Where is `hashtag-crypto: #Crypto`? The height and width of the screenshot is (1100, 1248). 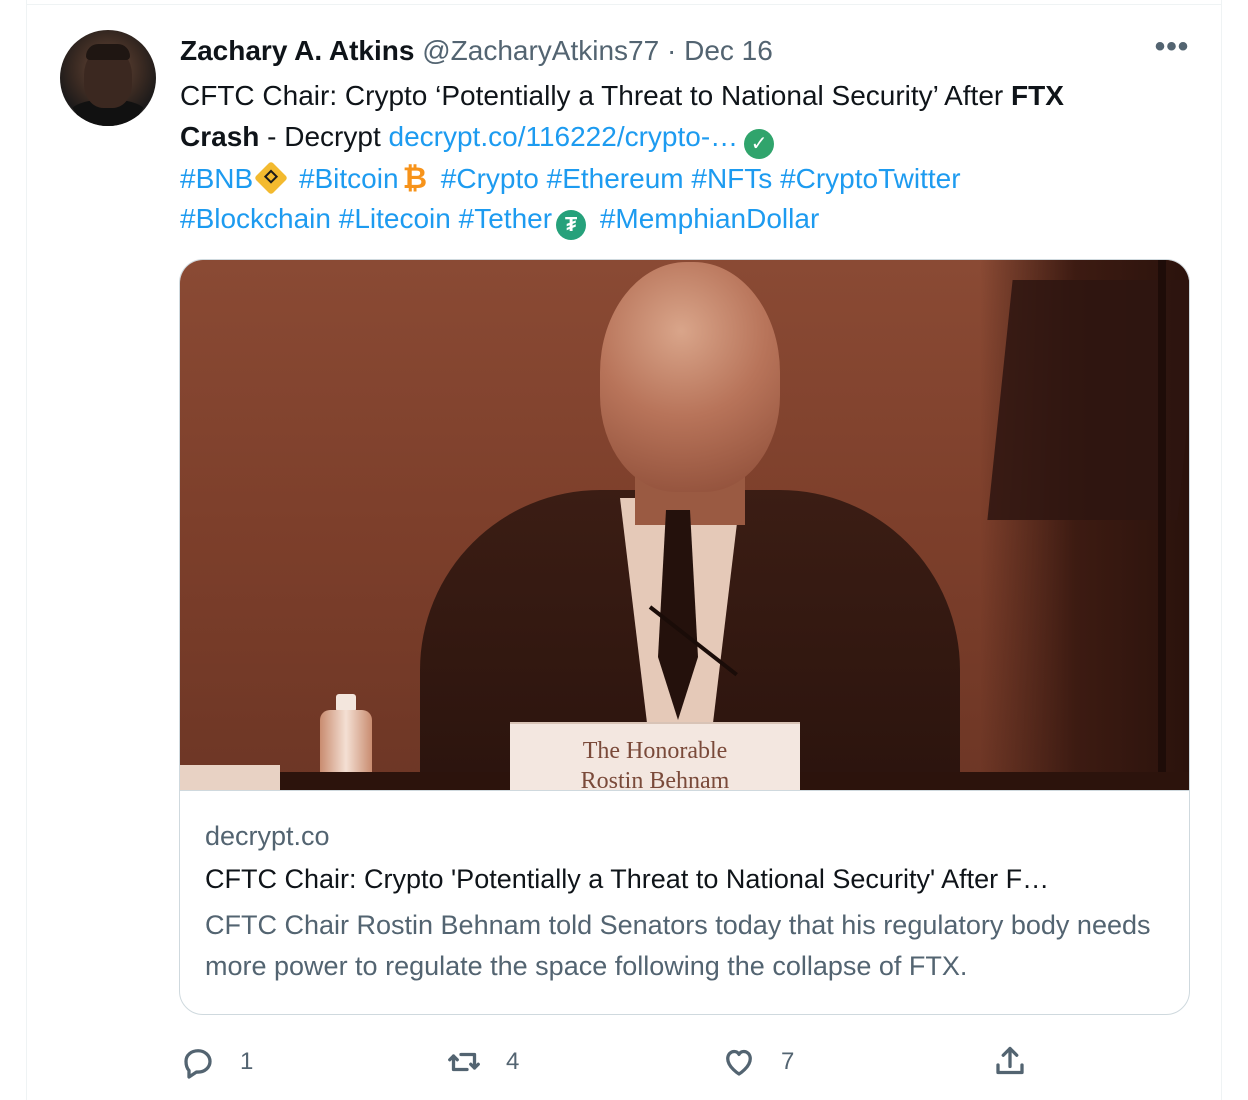
hashtag-crypto: #Crypto is located at coordinates (490, 178).